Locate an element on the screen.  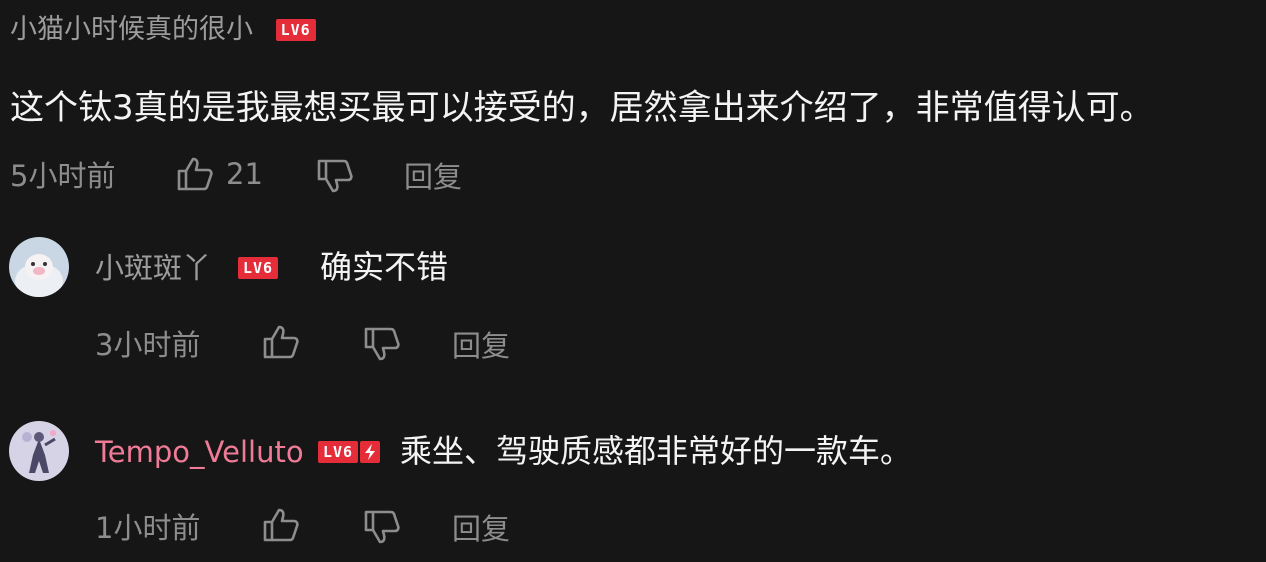
reply-time: 3小时前 is located at coordinates (148, 345).